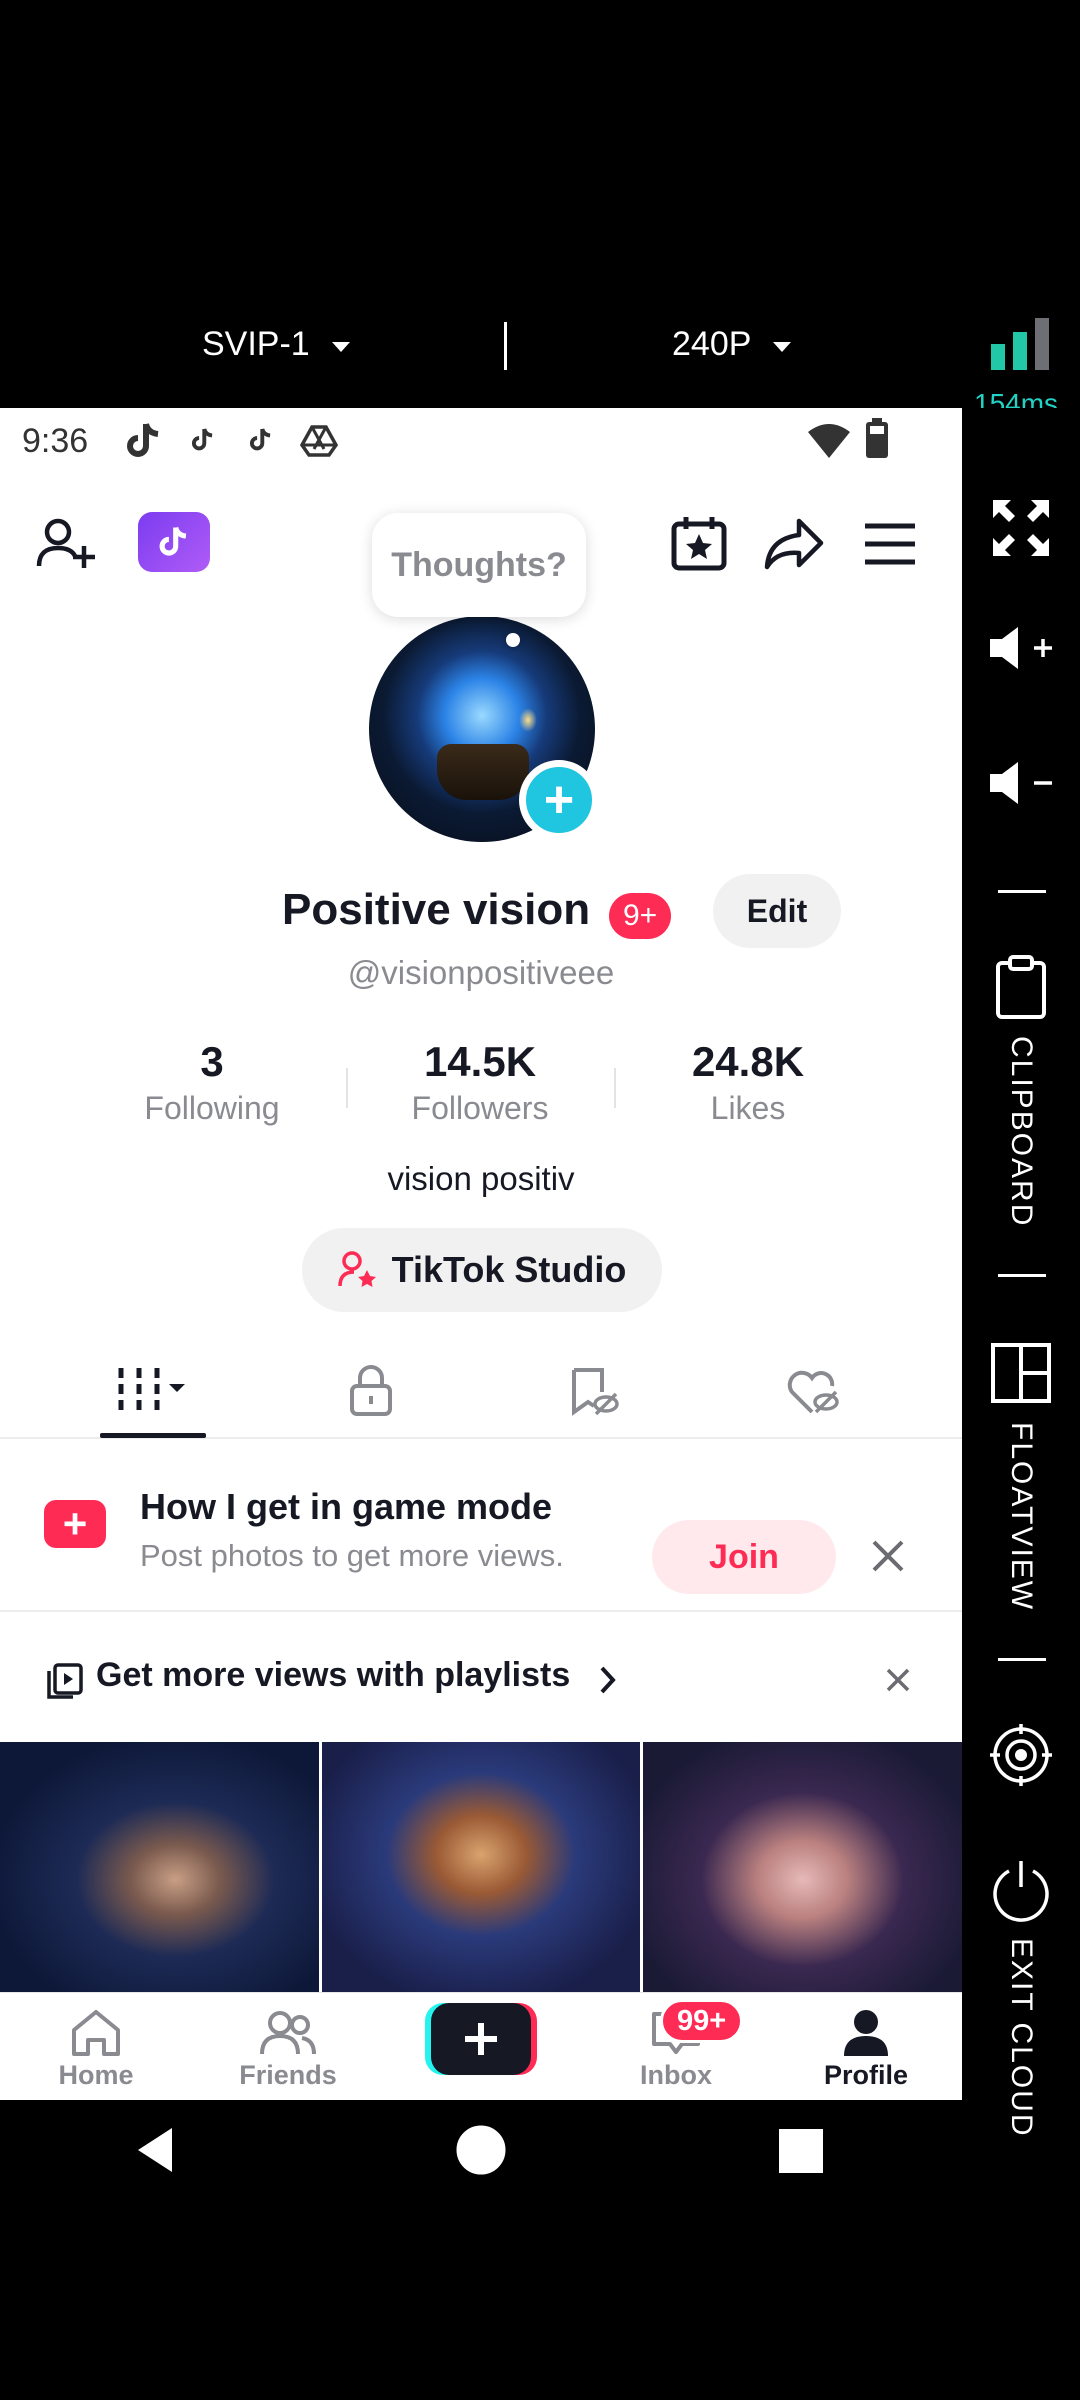 This screenshot has width=1080, height=2400. I want to click on floatview-label: FLOATVIEW, so click(1021, 1516).